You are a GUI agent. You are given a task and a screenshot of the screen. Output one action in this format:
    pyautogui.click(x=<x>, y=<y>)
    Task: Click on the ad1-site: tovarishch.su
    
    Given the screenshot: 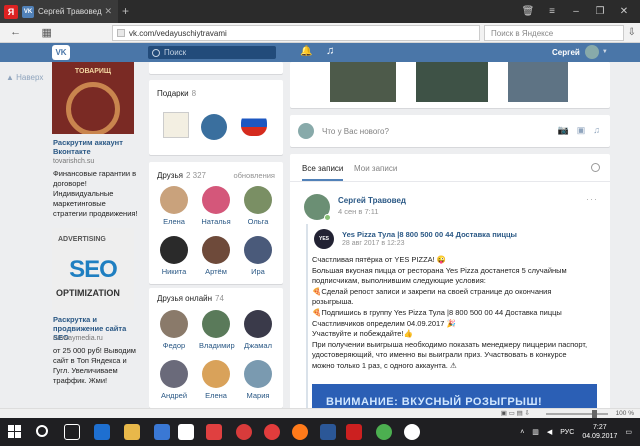 What is the action you would take?
    pyautogui.click(x=73, y=161)
    